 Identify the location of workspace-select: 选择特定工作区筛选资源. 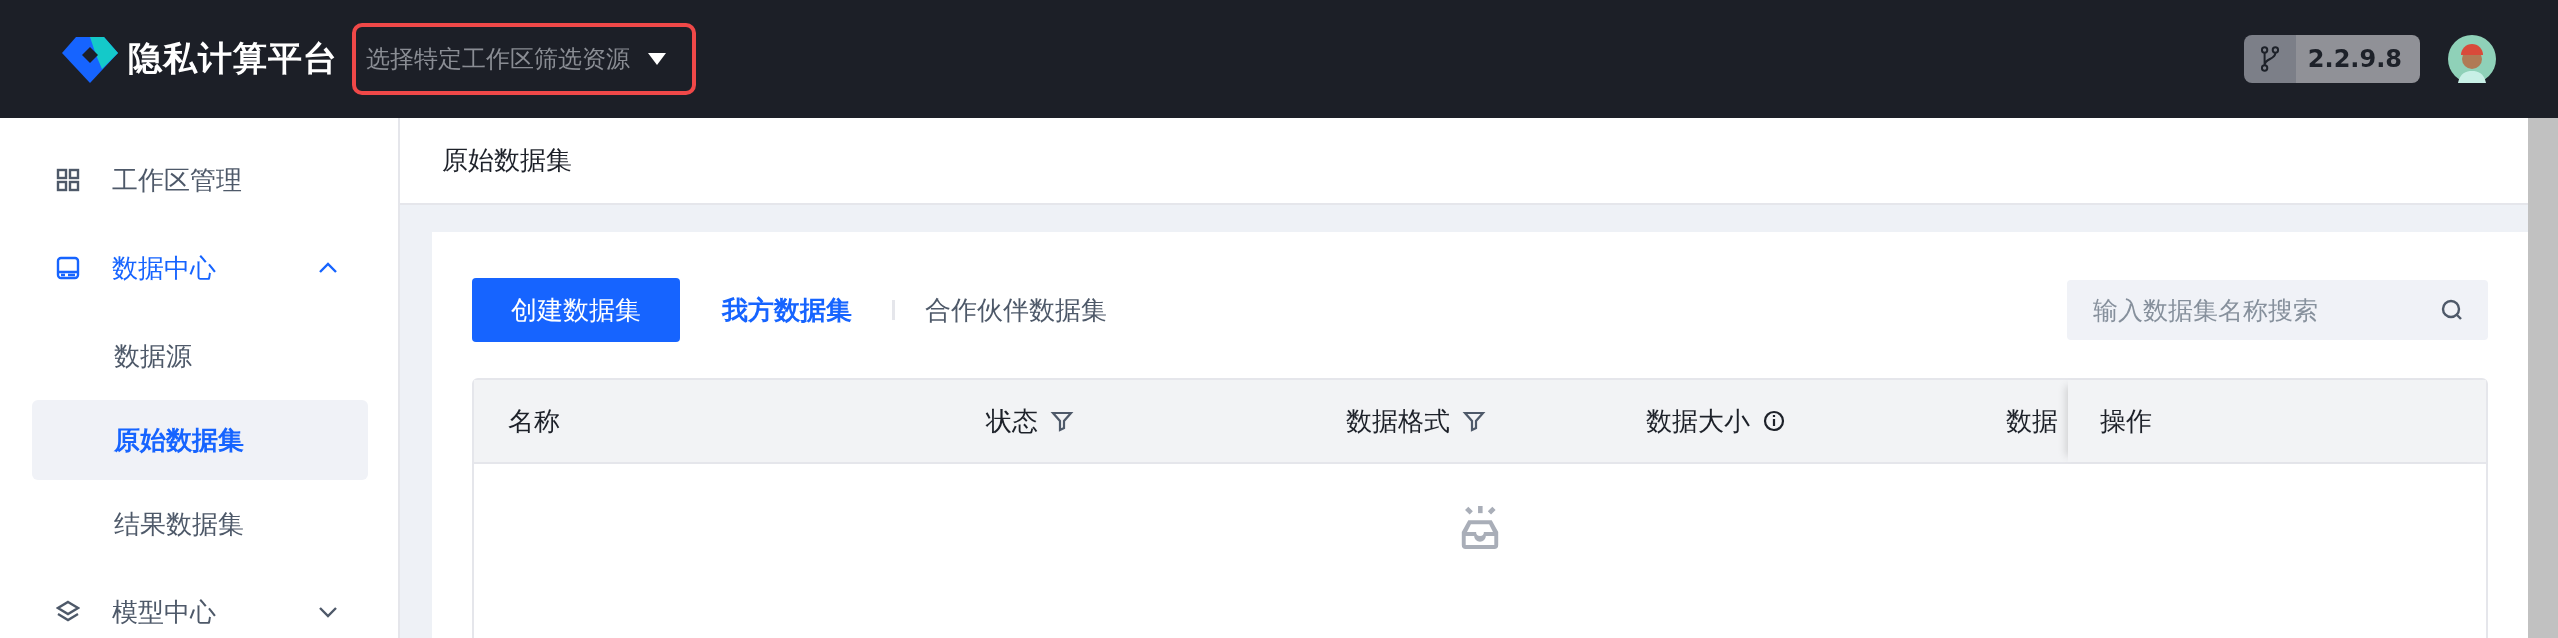
(524, 59).